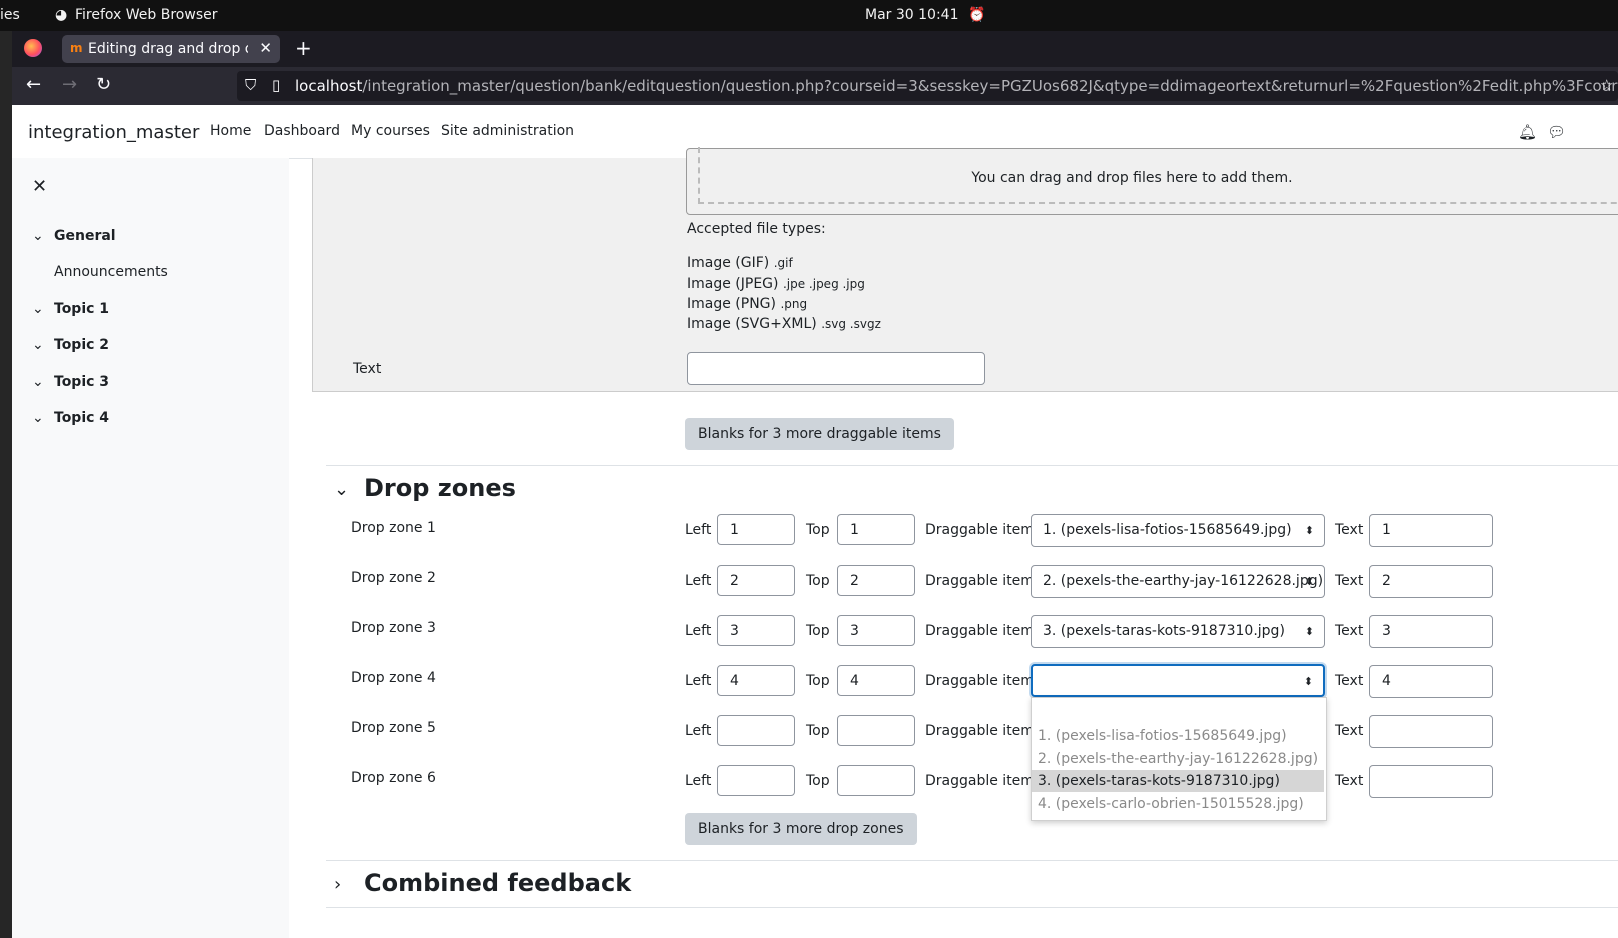 The width and height of the screenshot is (1618, 938). Describe the element at coordinates (276, 85) in the screenshot. I see `page-icon: ▯` at that location.